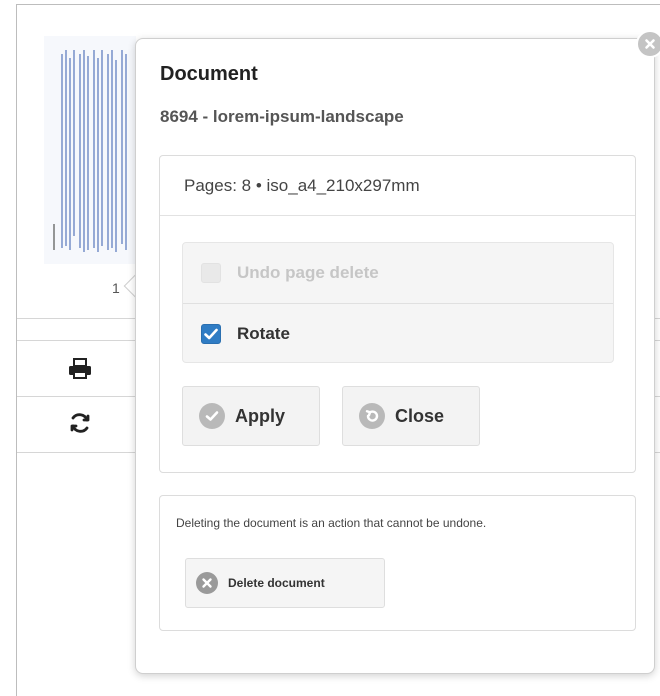 The width and height of the screenshot is (660, 696). Describe the element at coordinates (308, 272) in the screenshot. I see `option-label: Undo page delete` at that location.